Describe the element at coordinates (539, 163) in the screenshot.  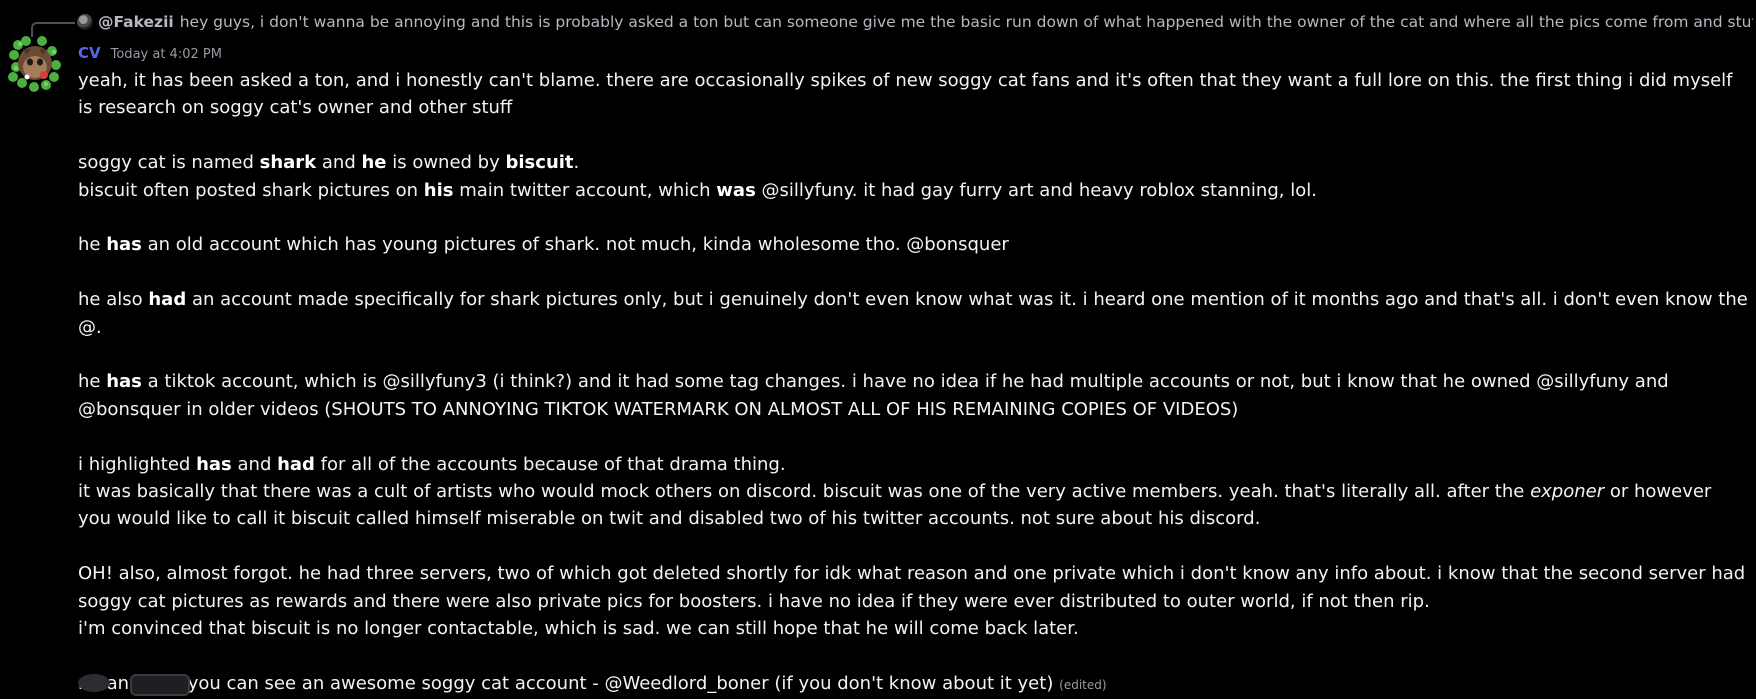
I see `bold-text: biscuit` at that location.